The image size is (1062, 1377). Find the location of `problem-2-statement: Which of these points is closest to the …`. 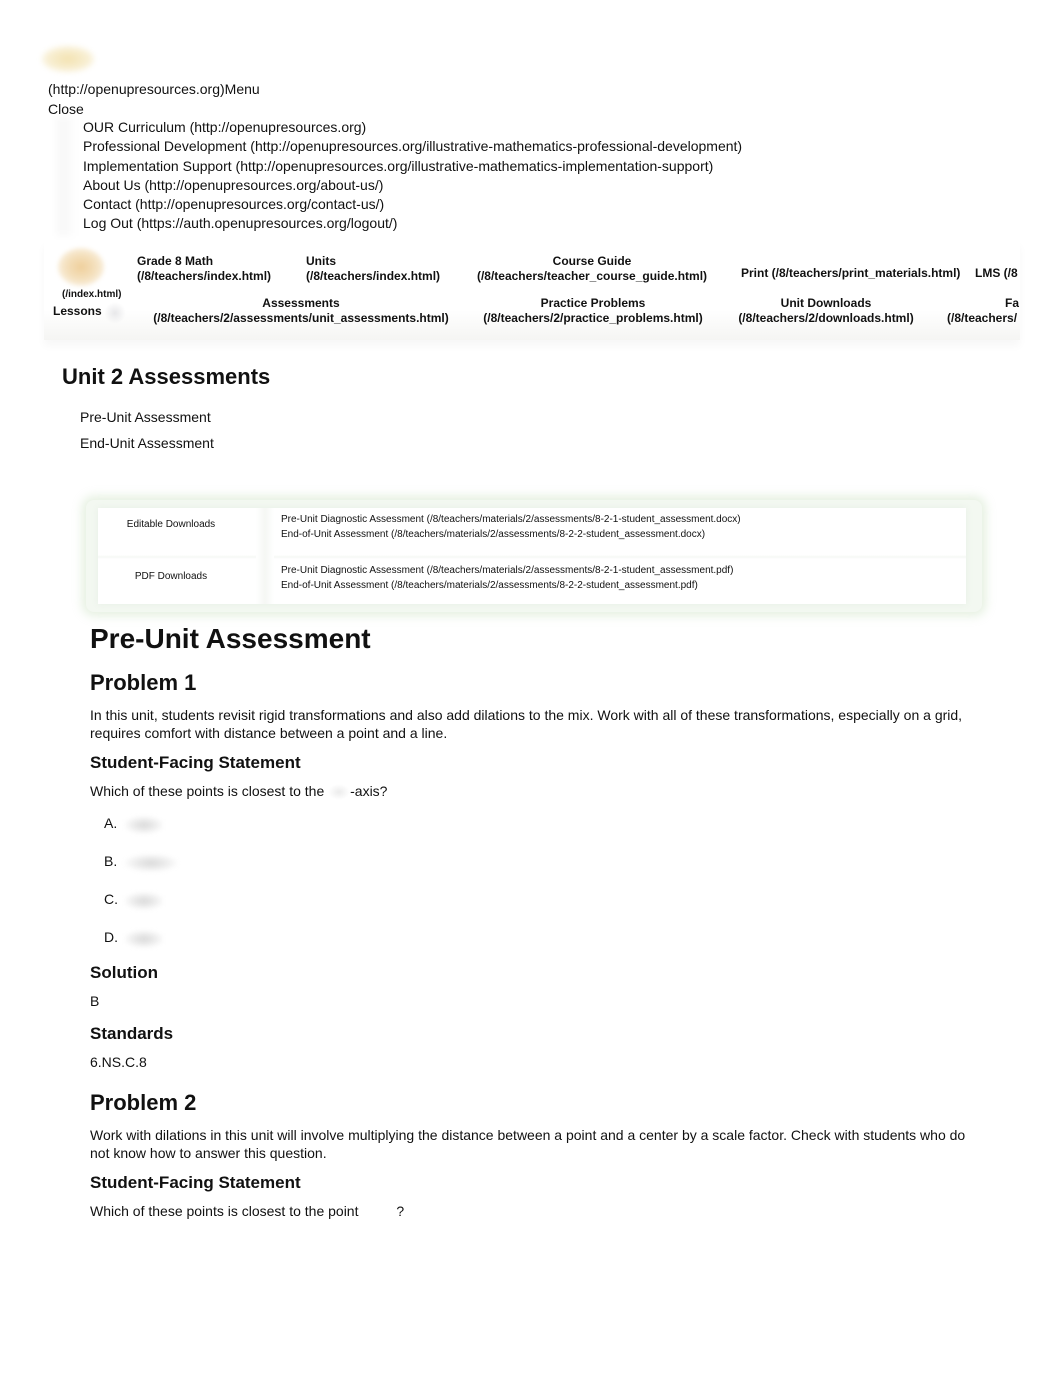

problem-2-statement: Which of these points is closest to the … is located at coordinates (530, 1211).